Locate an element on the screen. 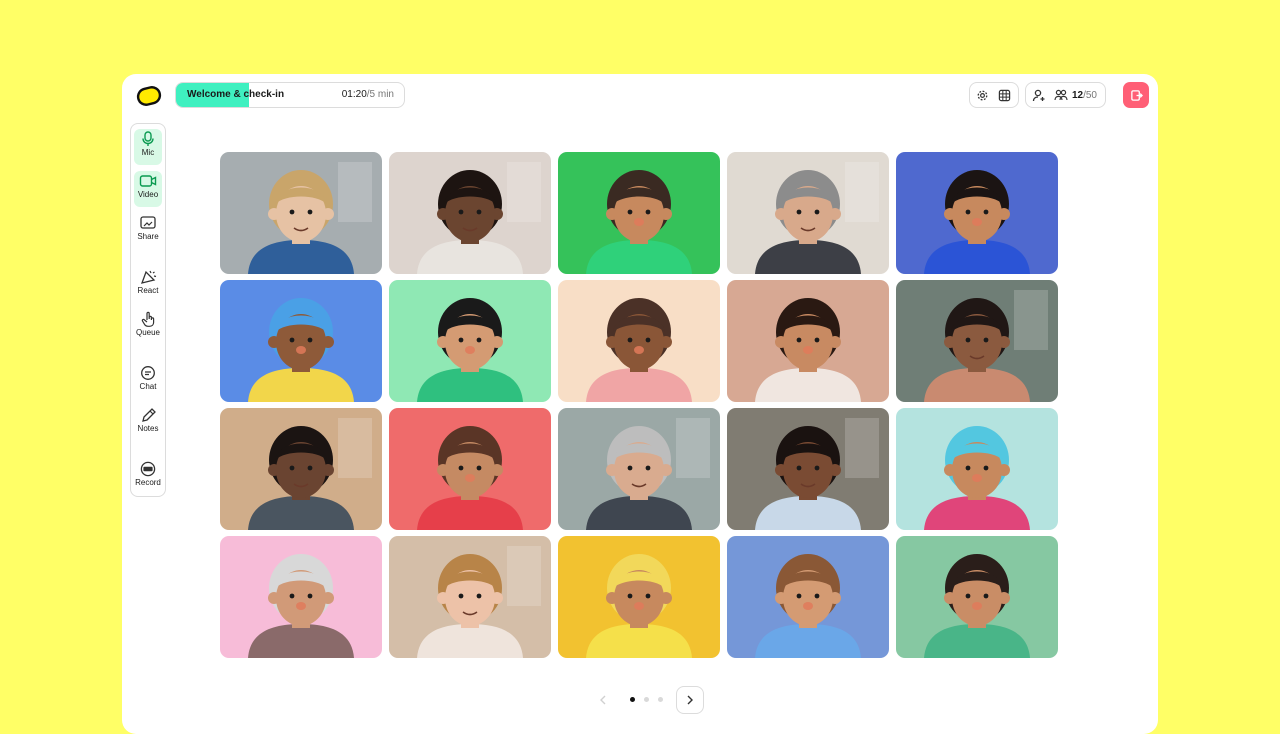  chevron-right-icon is located at coordinates (690, 700).